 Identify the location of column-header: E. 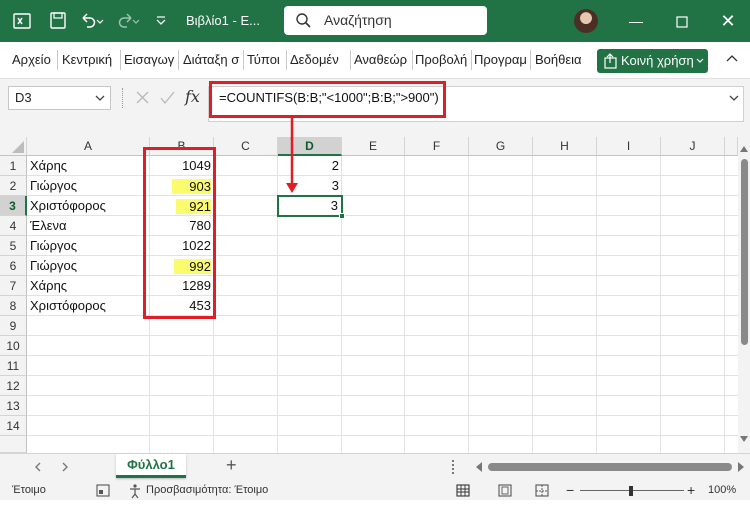
(373, 146).